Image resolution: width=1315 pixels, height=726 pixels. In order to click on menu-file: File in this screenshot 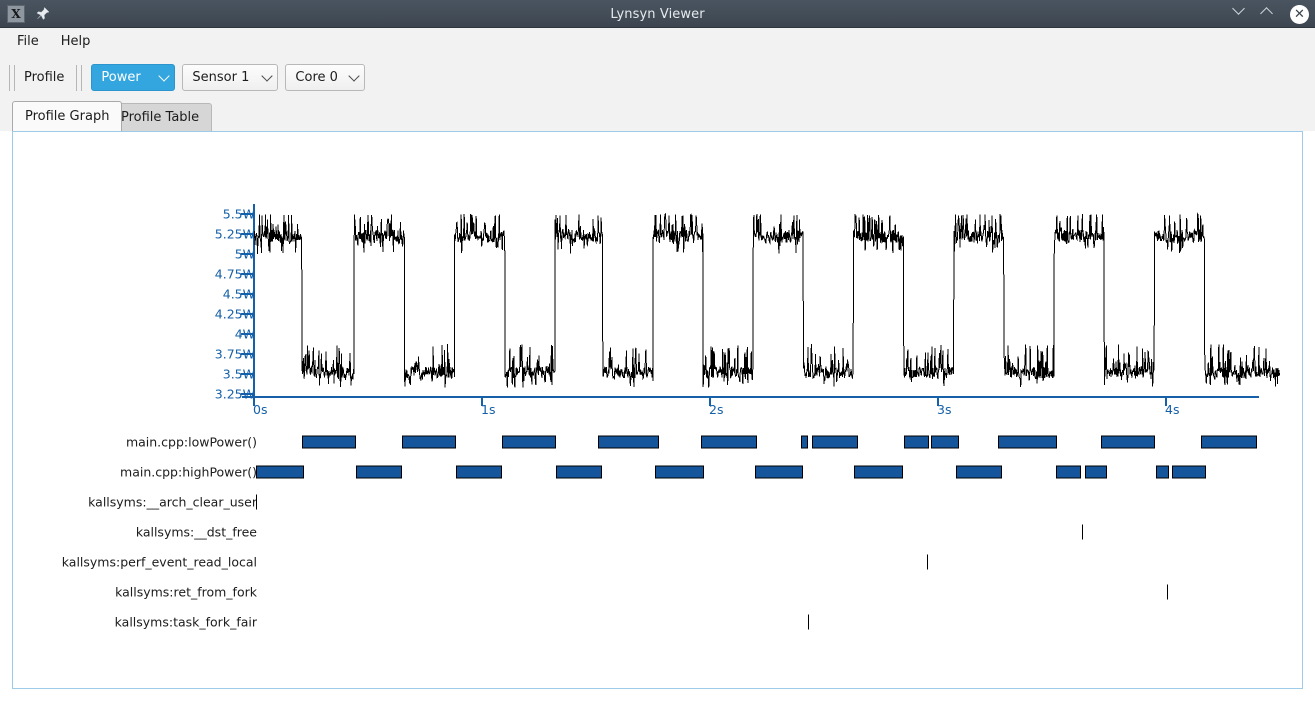, I will do `click(28, 41)`.